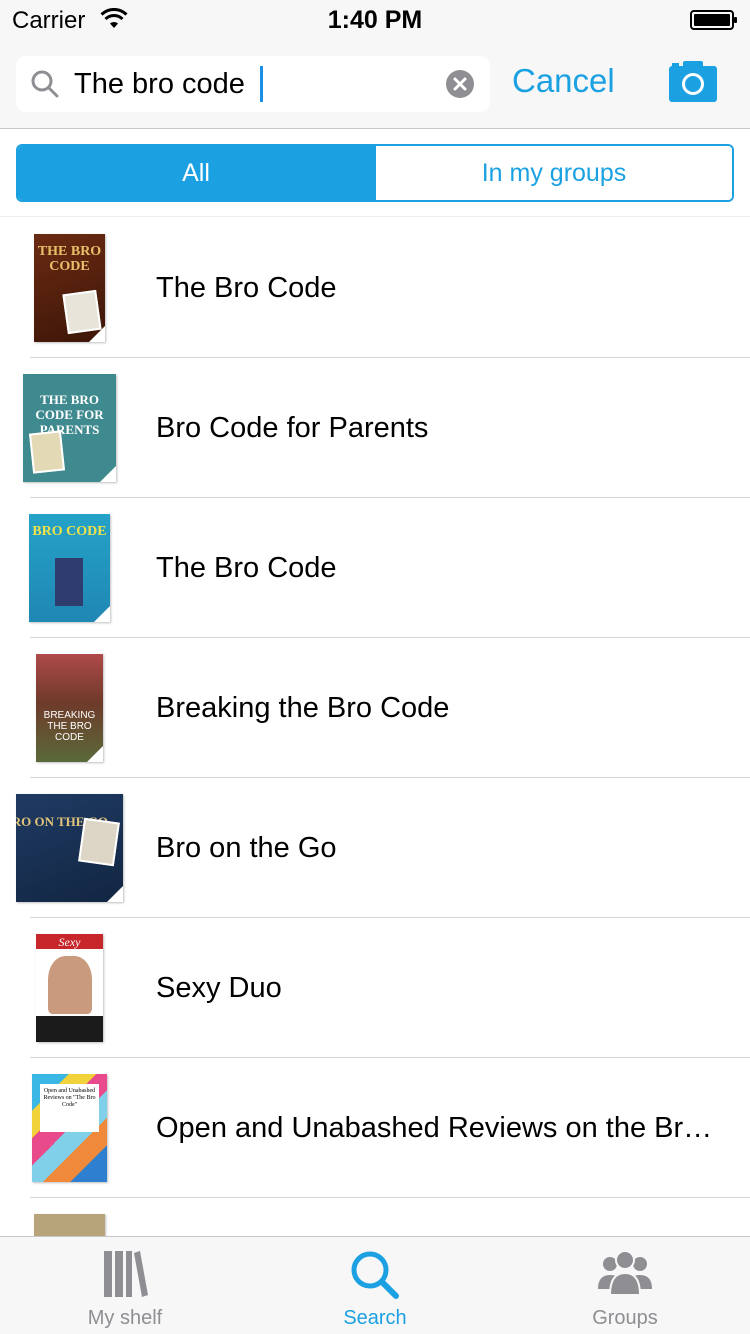  Describe the element at coordinates (126, 1274) in the screenshot. I see `books-icon` at that location.